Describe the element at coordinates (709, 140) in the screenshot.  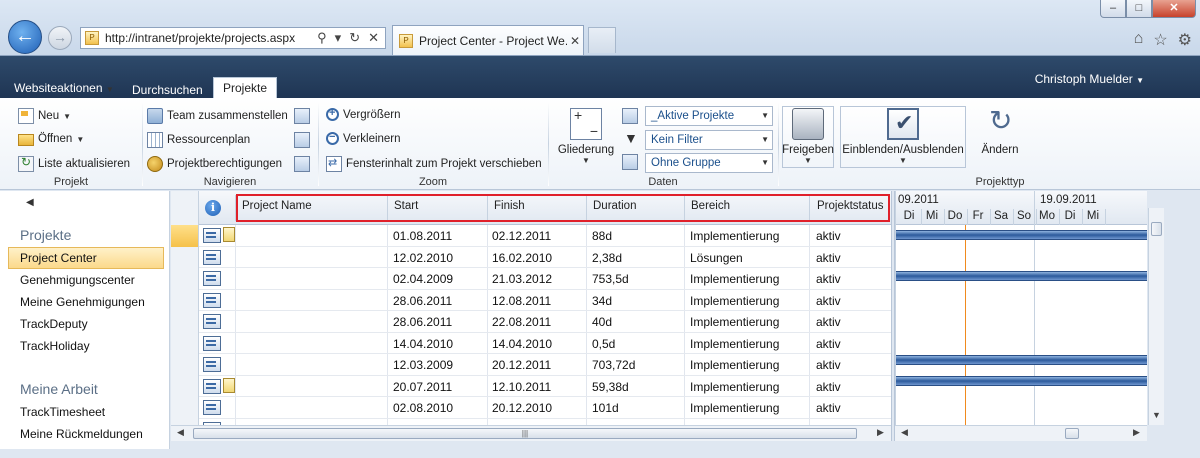
I see `filter-select: Kein Filter ▼` at that location.